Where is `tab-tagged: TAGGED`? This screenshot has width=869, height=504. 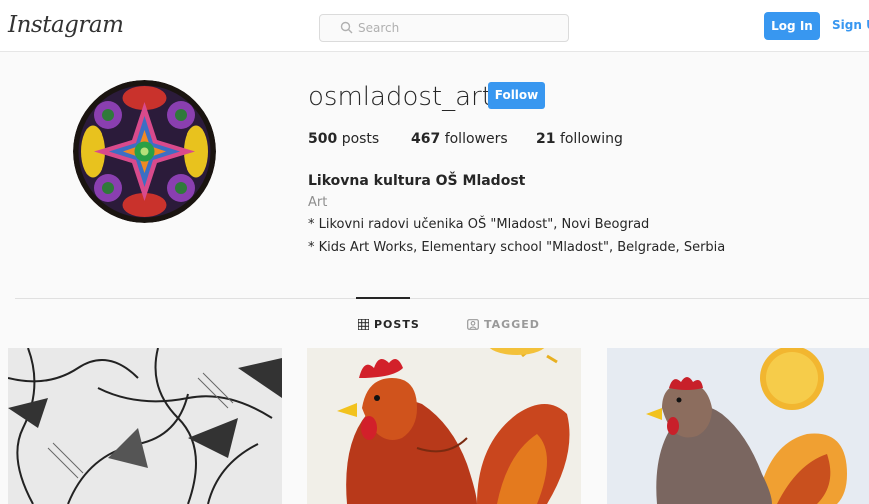 tab-tagged: TAGGED is located at coordinates (503, 324).